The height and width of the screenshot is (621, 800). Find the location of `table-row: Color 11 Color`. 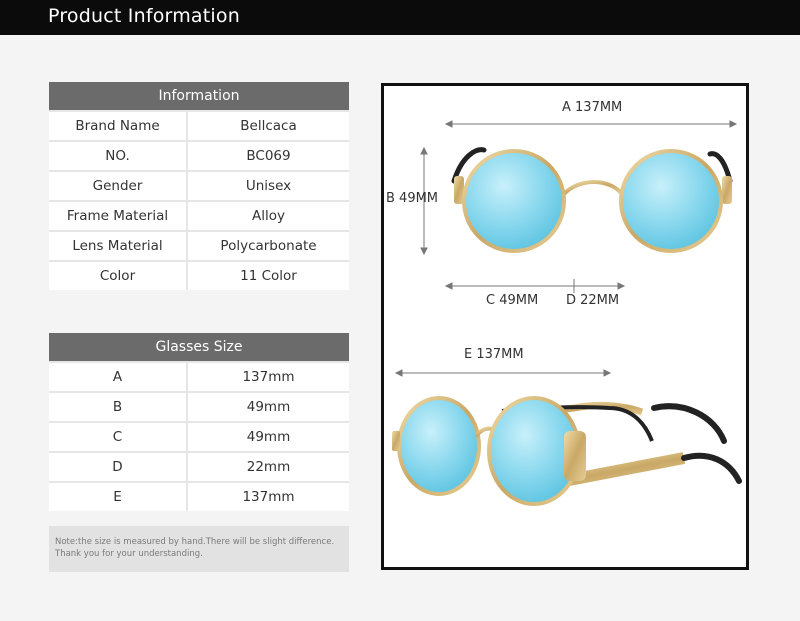

table-row: Color 11 Color is located at coordinates (199, 275).